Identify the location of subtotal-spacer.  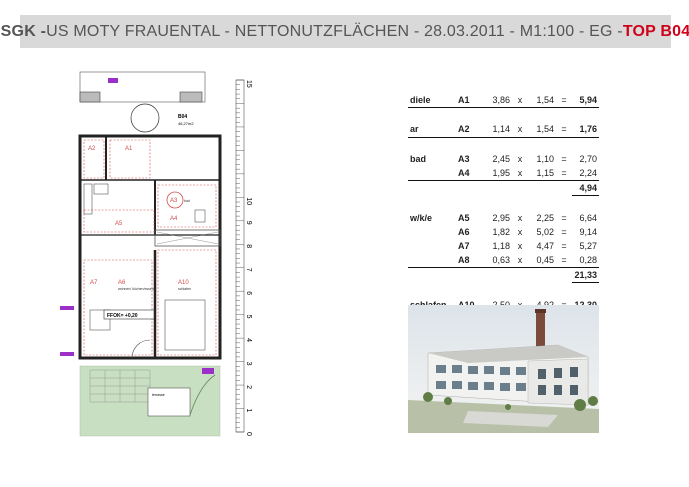
(490, 275).